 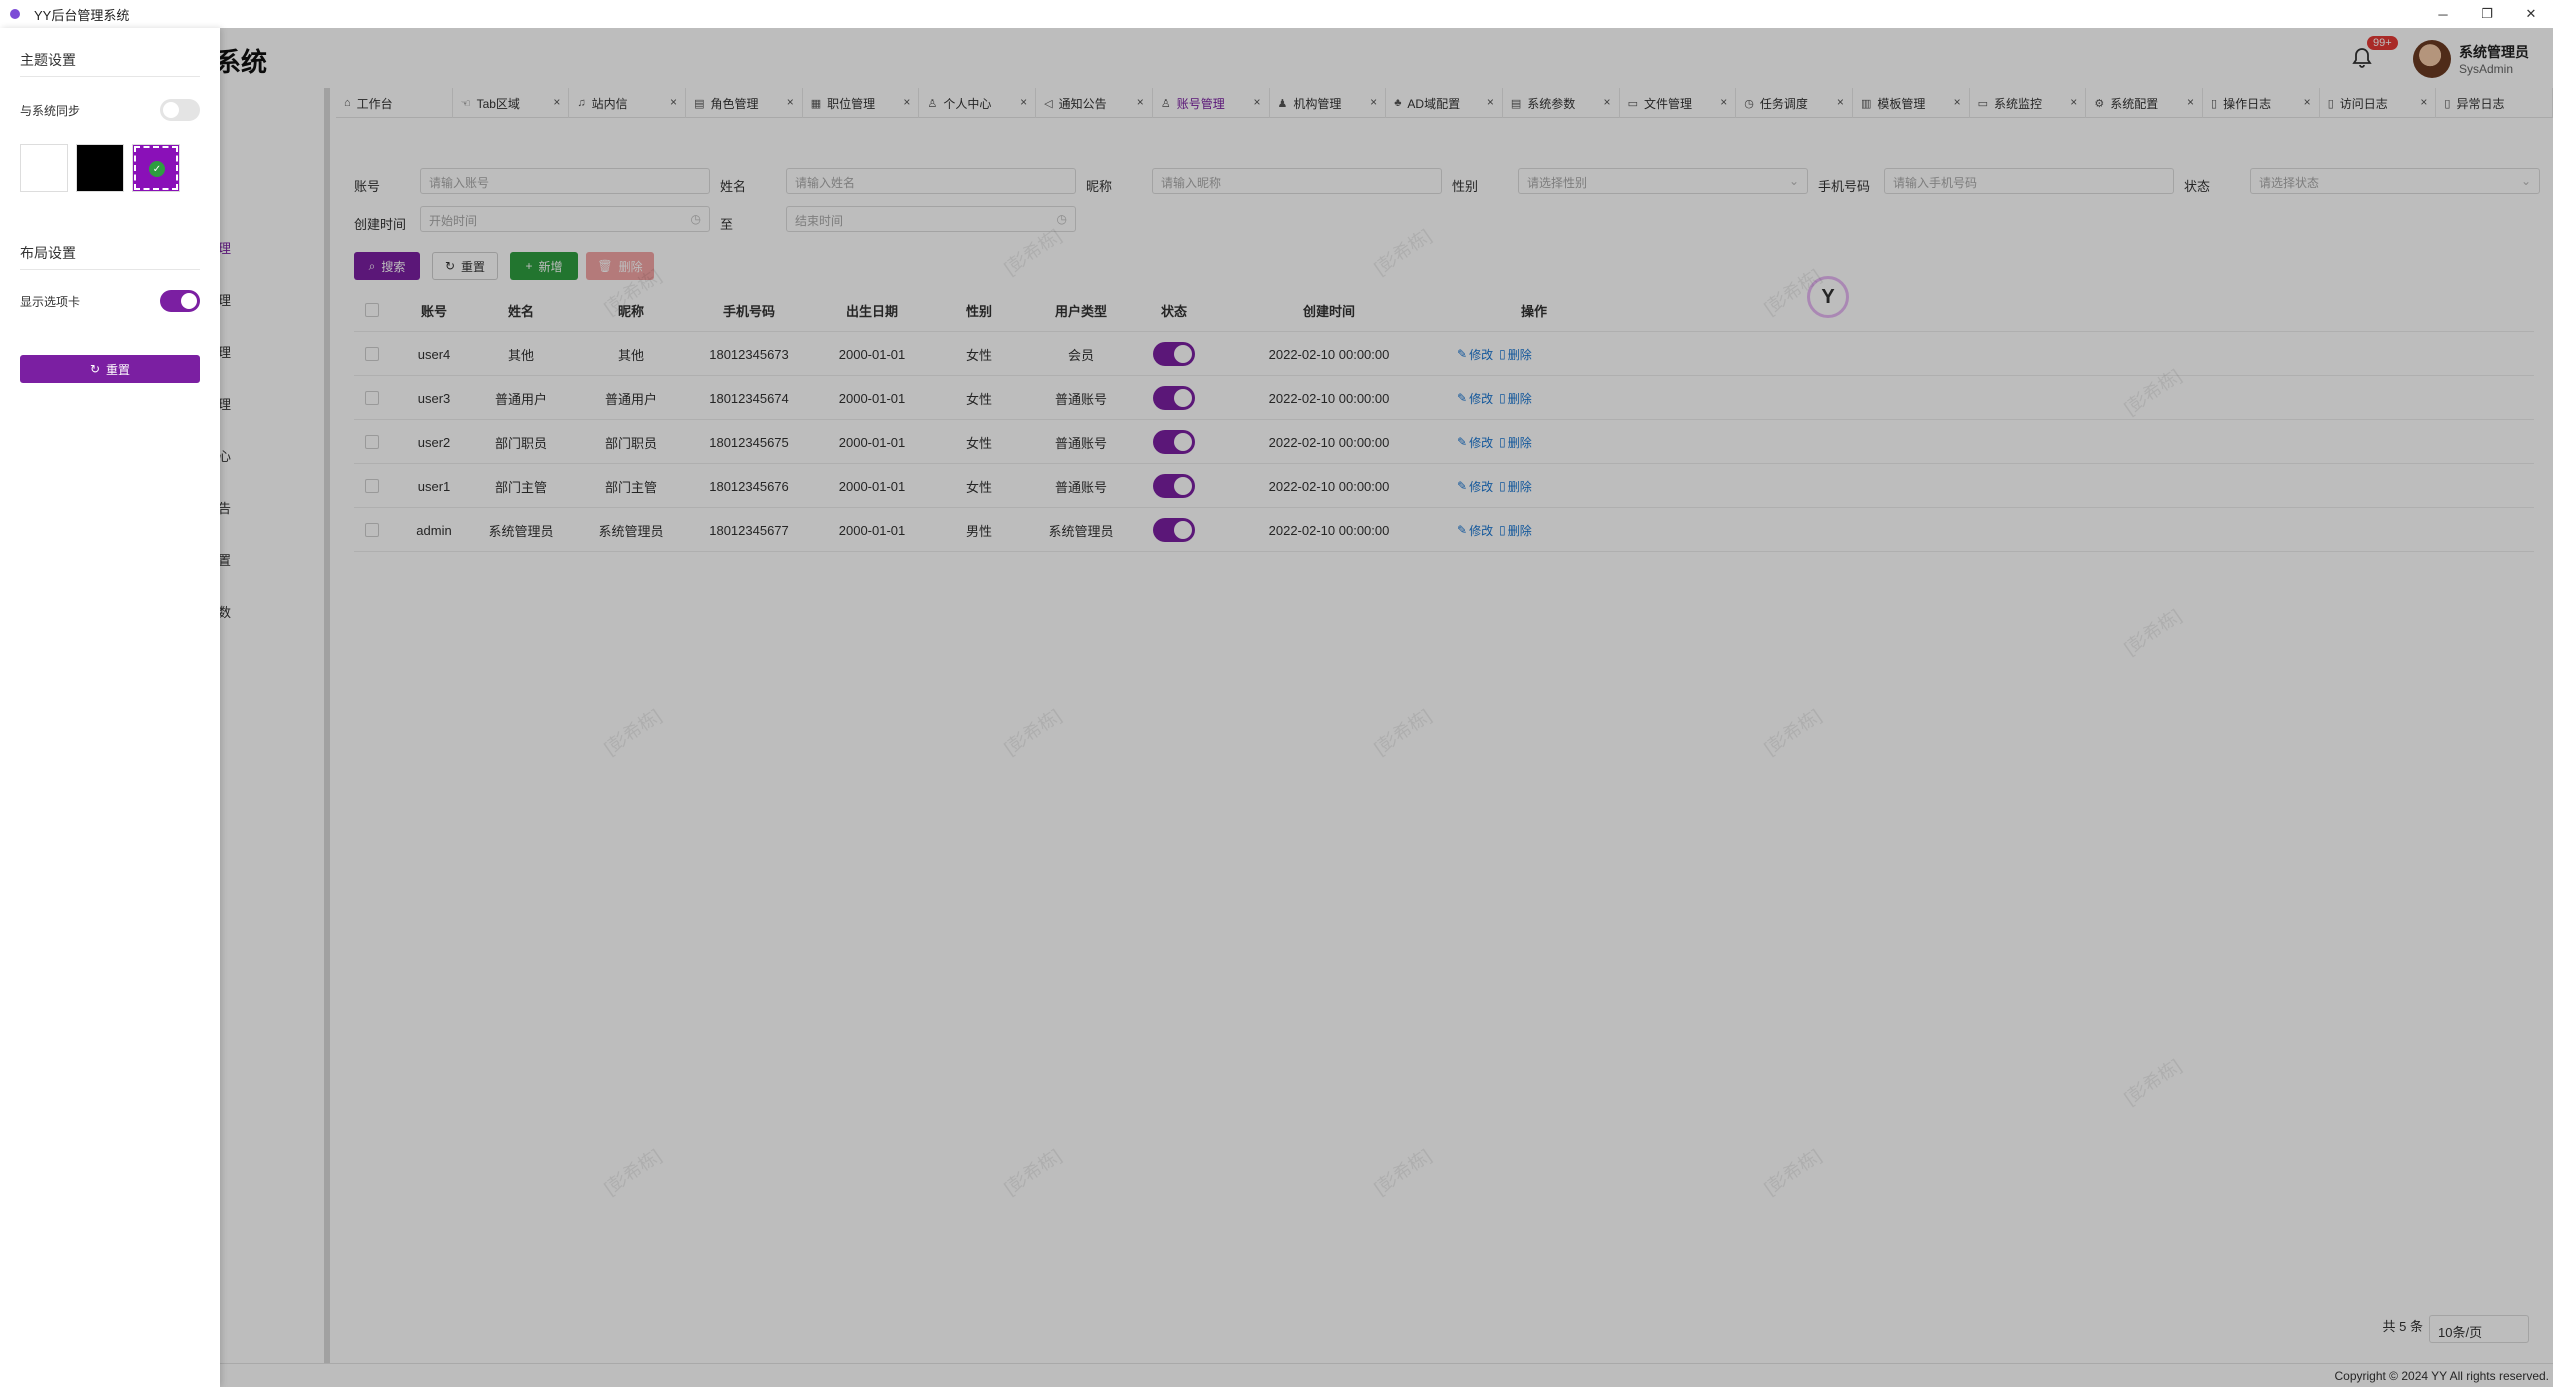 I want to click on theme-swatch-purple: ✓, so click(x=156, y=168).